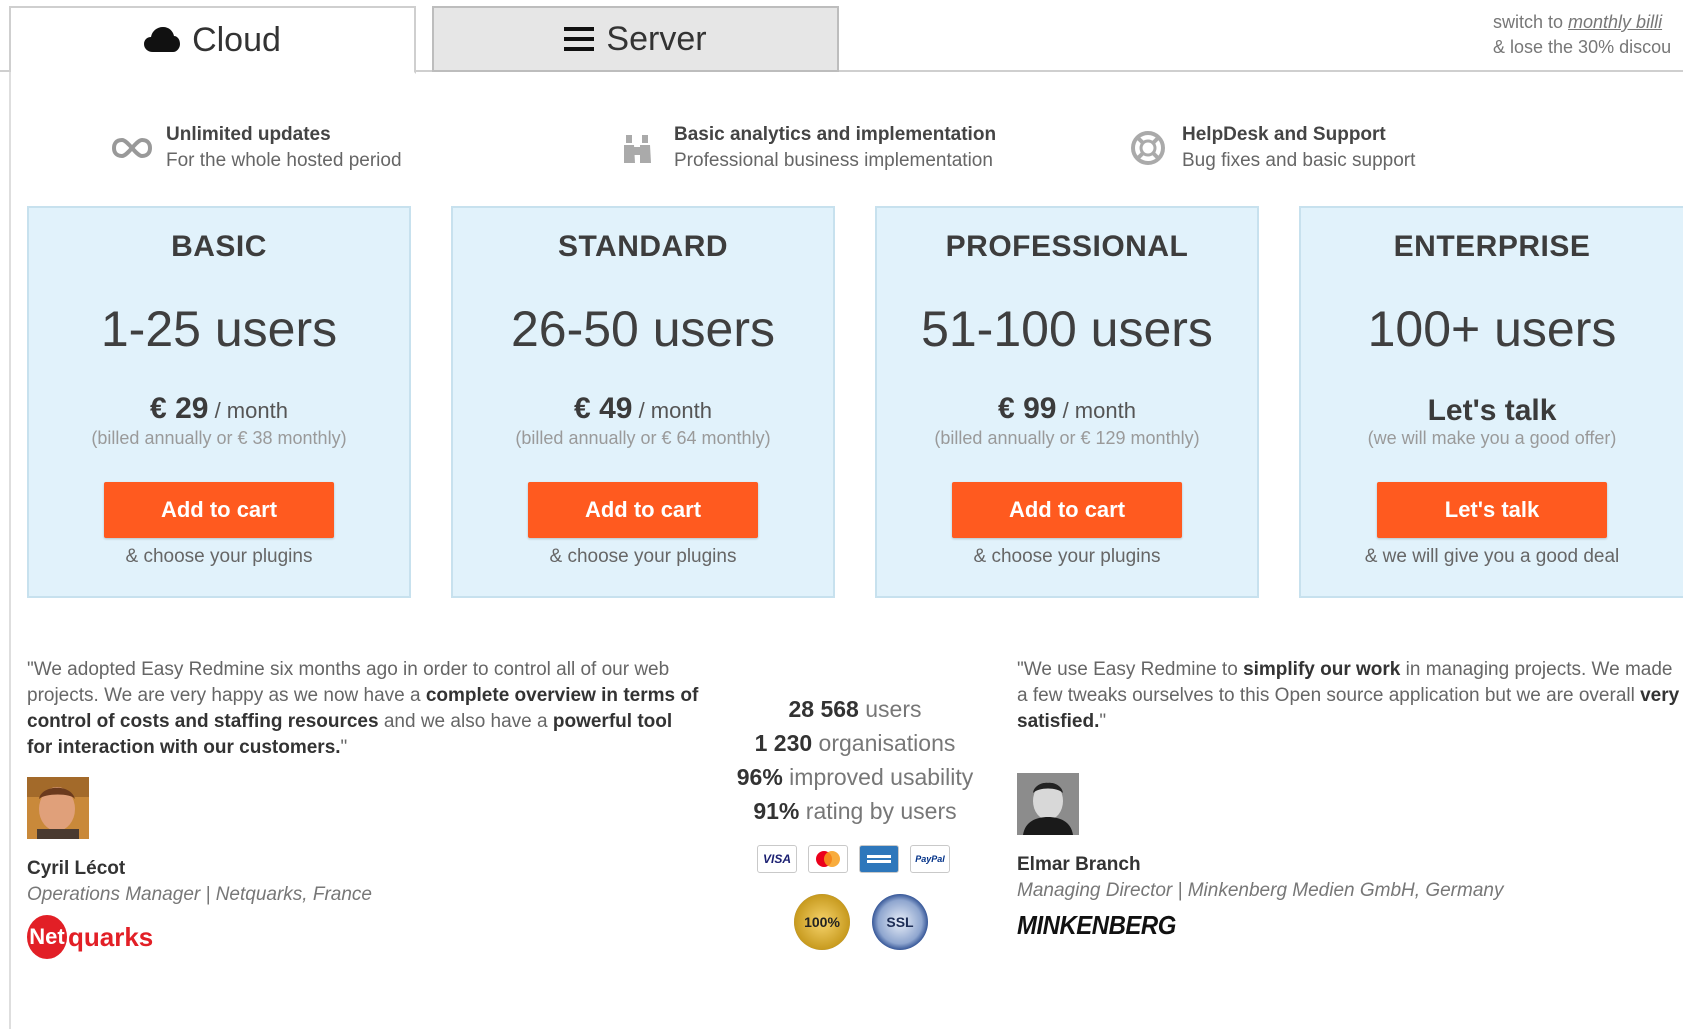  Describe the element at coordinates (1130, 669) in the screenshot. I see `quote-text: "We use Easy Redmine to` at that location.